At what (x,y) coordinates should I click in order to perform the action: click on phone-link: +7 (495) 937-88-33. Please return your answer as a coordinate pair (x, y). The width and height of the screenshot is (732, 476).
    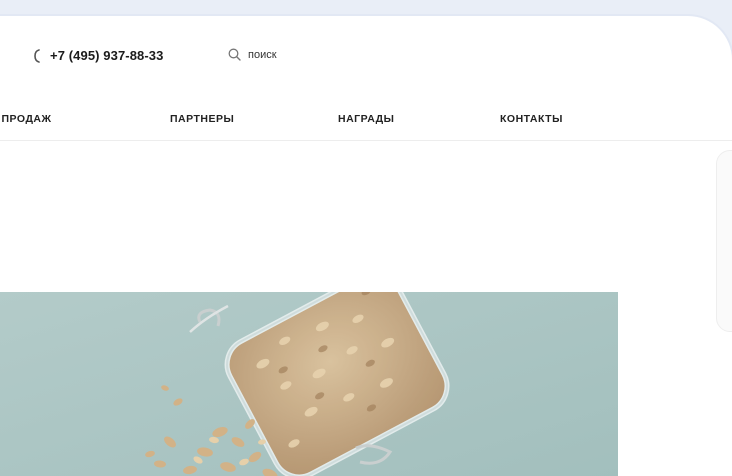
    Looking at the image, I should click on (97, 55).